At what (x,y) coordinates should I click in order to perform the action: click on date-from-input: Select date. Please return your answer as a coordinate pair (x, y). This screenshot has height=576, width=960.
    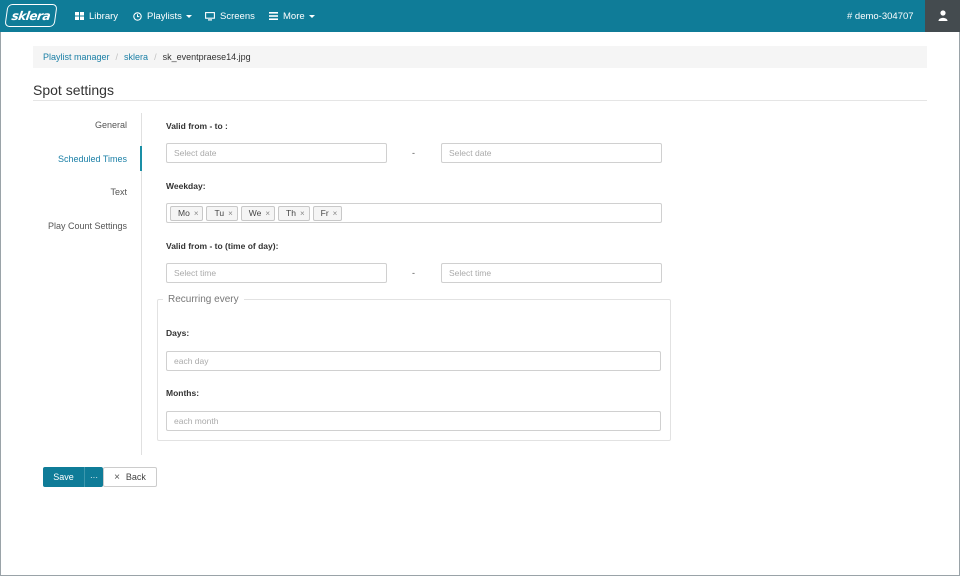
    Looking at the image, I should click on (276, 153).